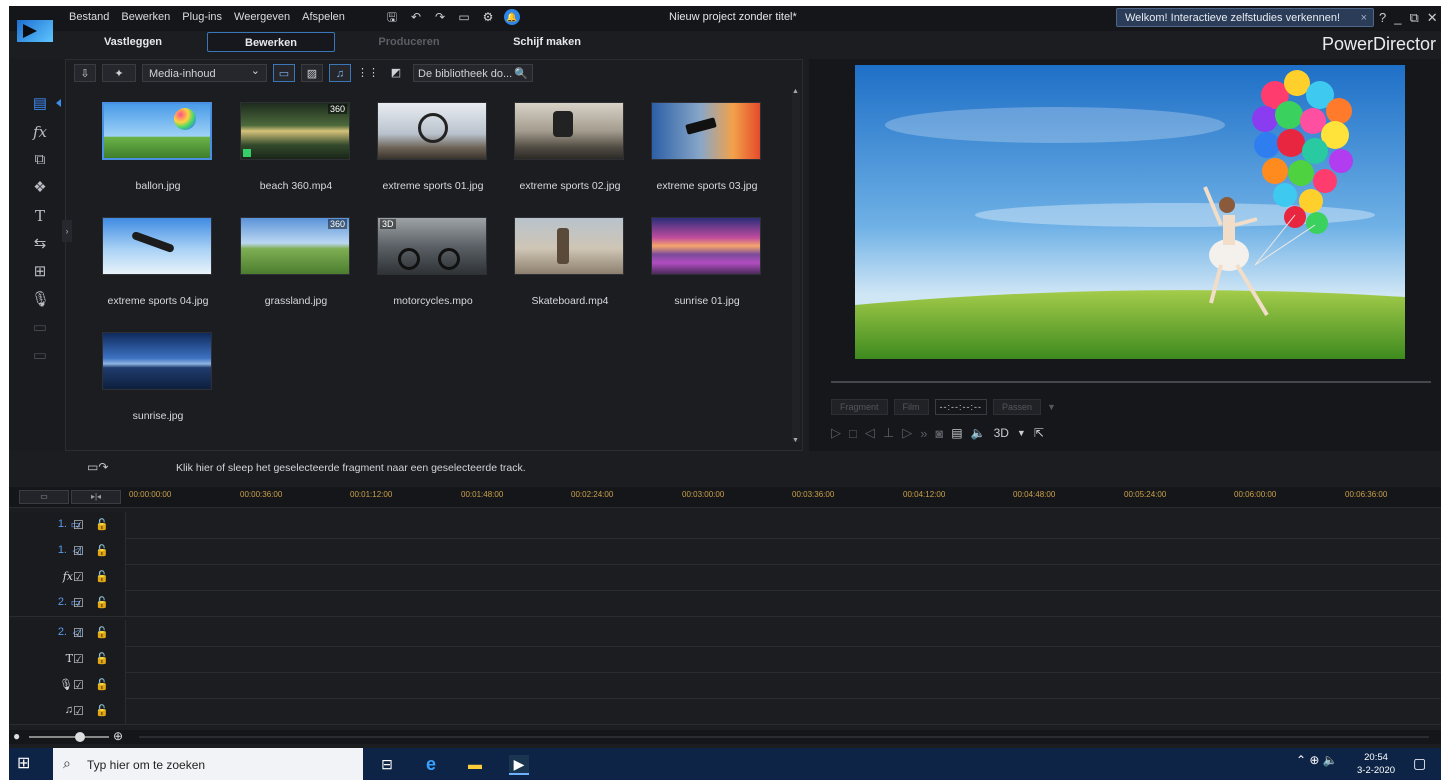 Image resolution: width=1441 pixels, height=780 pixels. What do you see at coordinates (416, 17) in the screenshot?
I see `undo-icon: ↶` at bounding box center [416, 17].